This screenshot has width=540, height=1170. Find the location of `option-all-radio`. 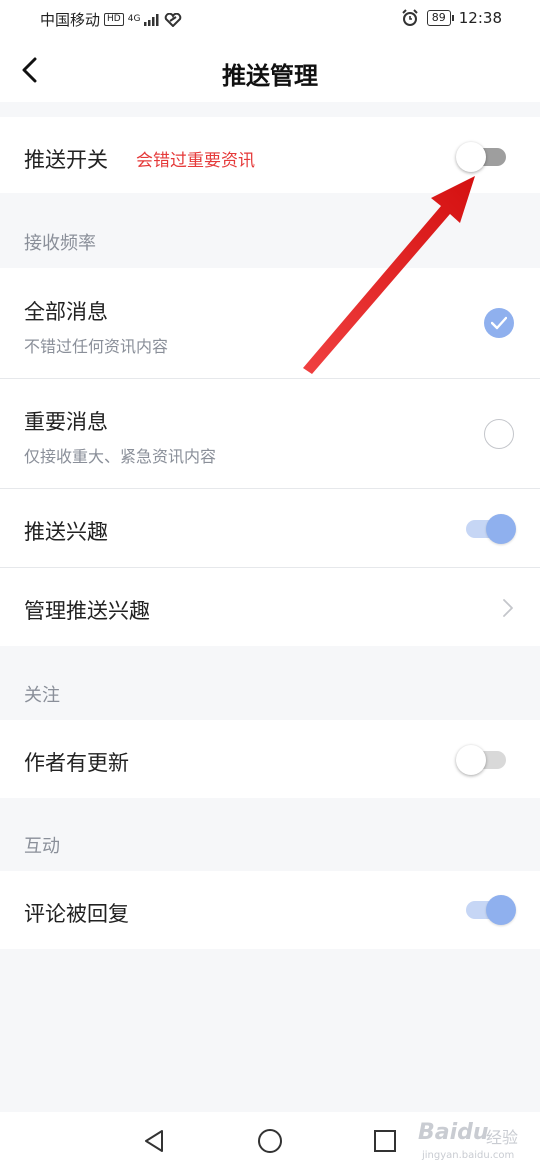

option-all-radio is located at coordinates (499, 323).